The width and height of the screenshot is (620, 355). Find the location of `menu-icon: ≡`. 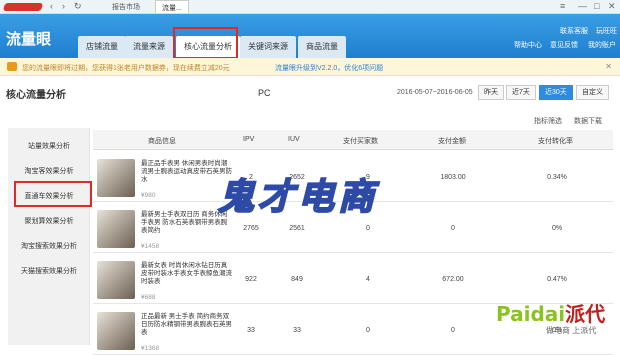

menu-icon: ≡ is located at coordinates (562, 6).